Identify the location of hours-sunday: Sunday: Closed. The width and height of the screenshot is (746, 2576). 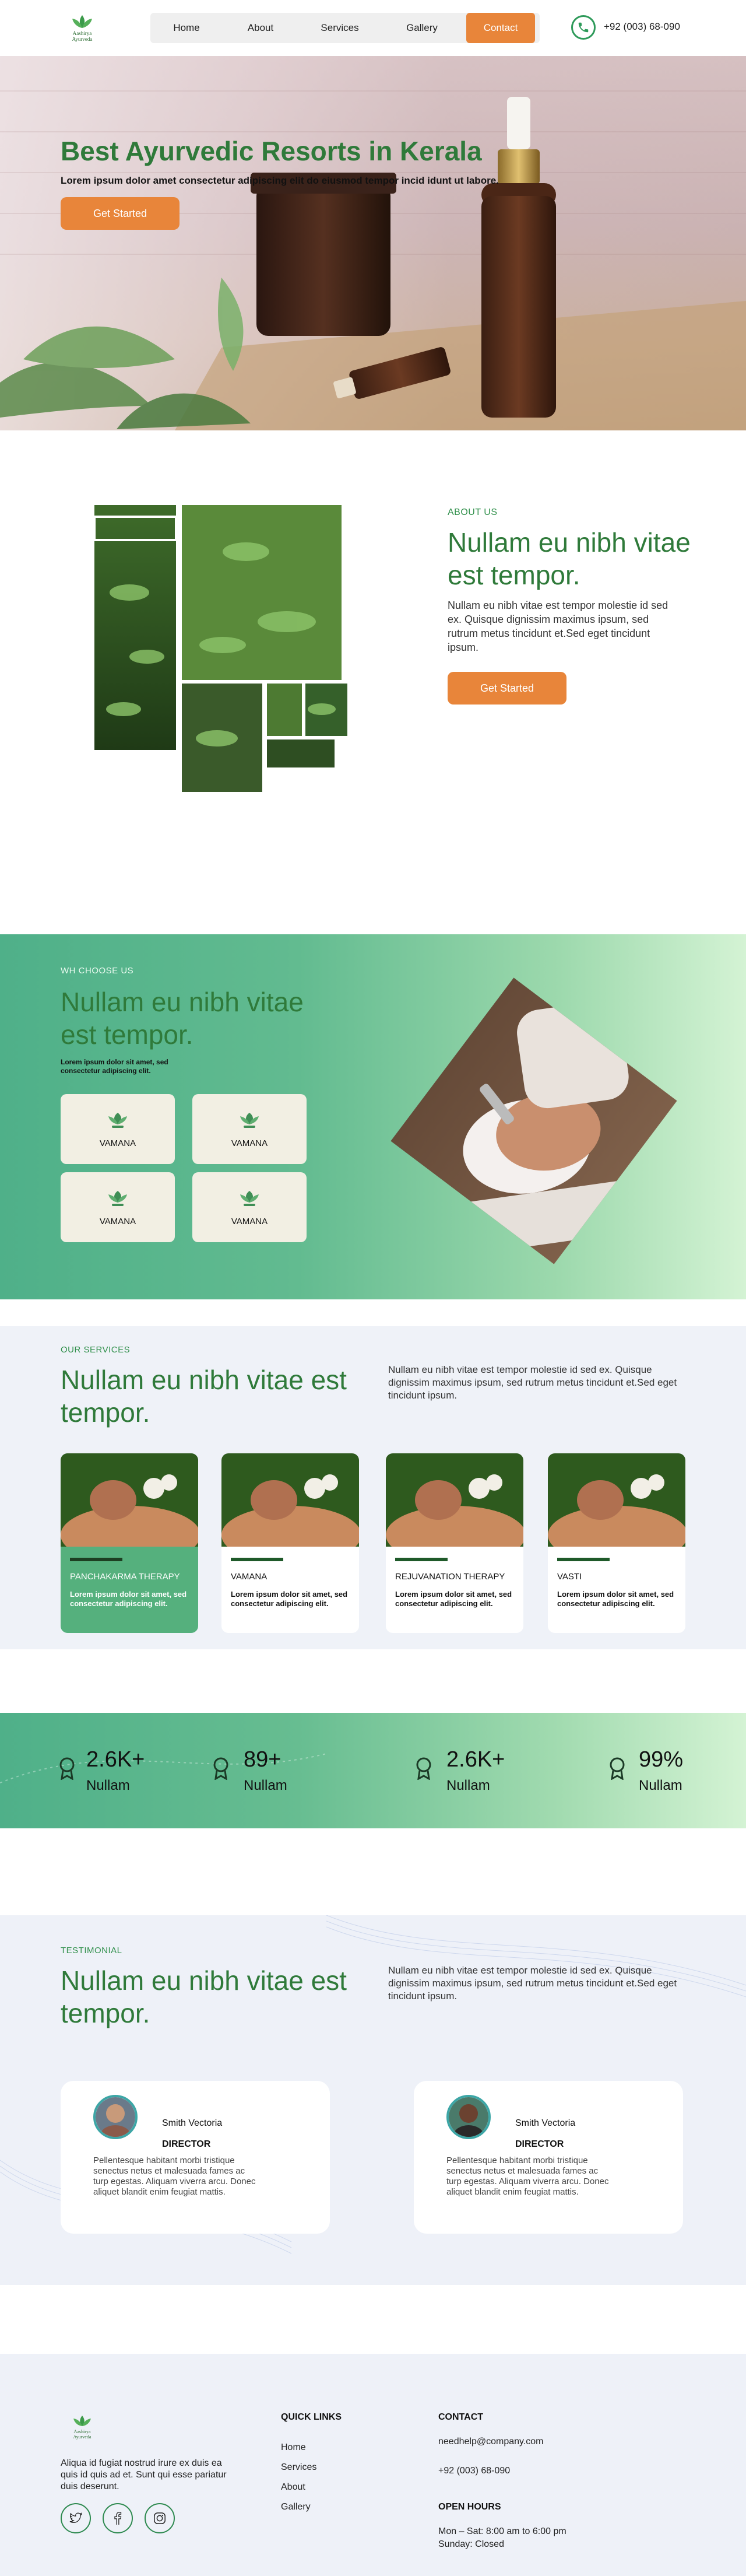
(471, 2544).